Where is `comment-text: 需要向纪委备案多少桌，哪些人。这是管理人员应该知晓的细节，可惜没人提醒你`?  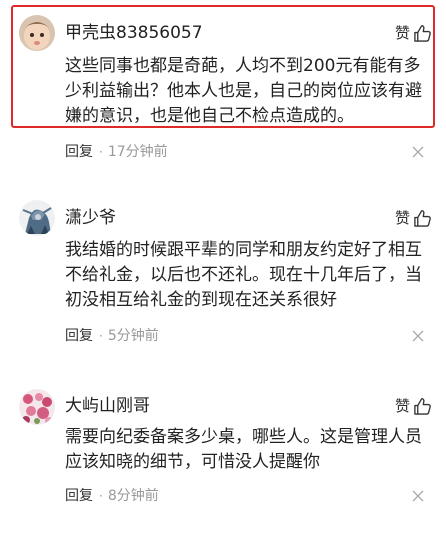
comment-text: 需要向纪委备案多少桌，哪些人。这是管理人员应该知晓的细节，可惜没人提醒你 is located at coordinates (243, 449).